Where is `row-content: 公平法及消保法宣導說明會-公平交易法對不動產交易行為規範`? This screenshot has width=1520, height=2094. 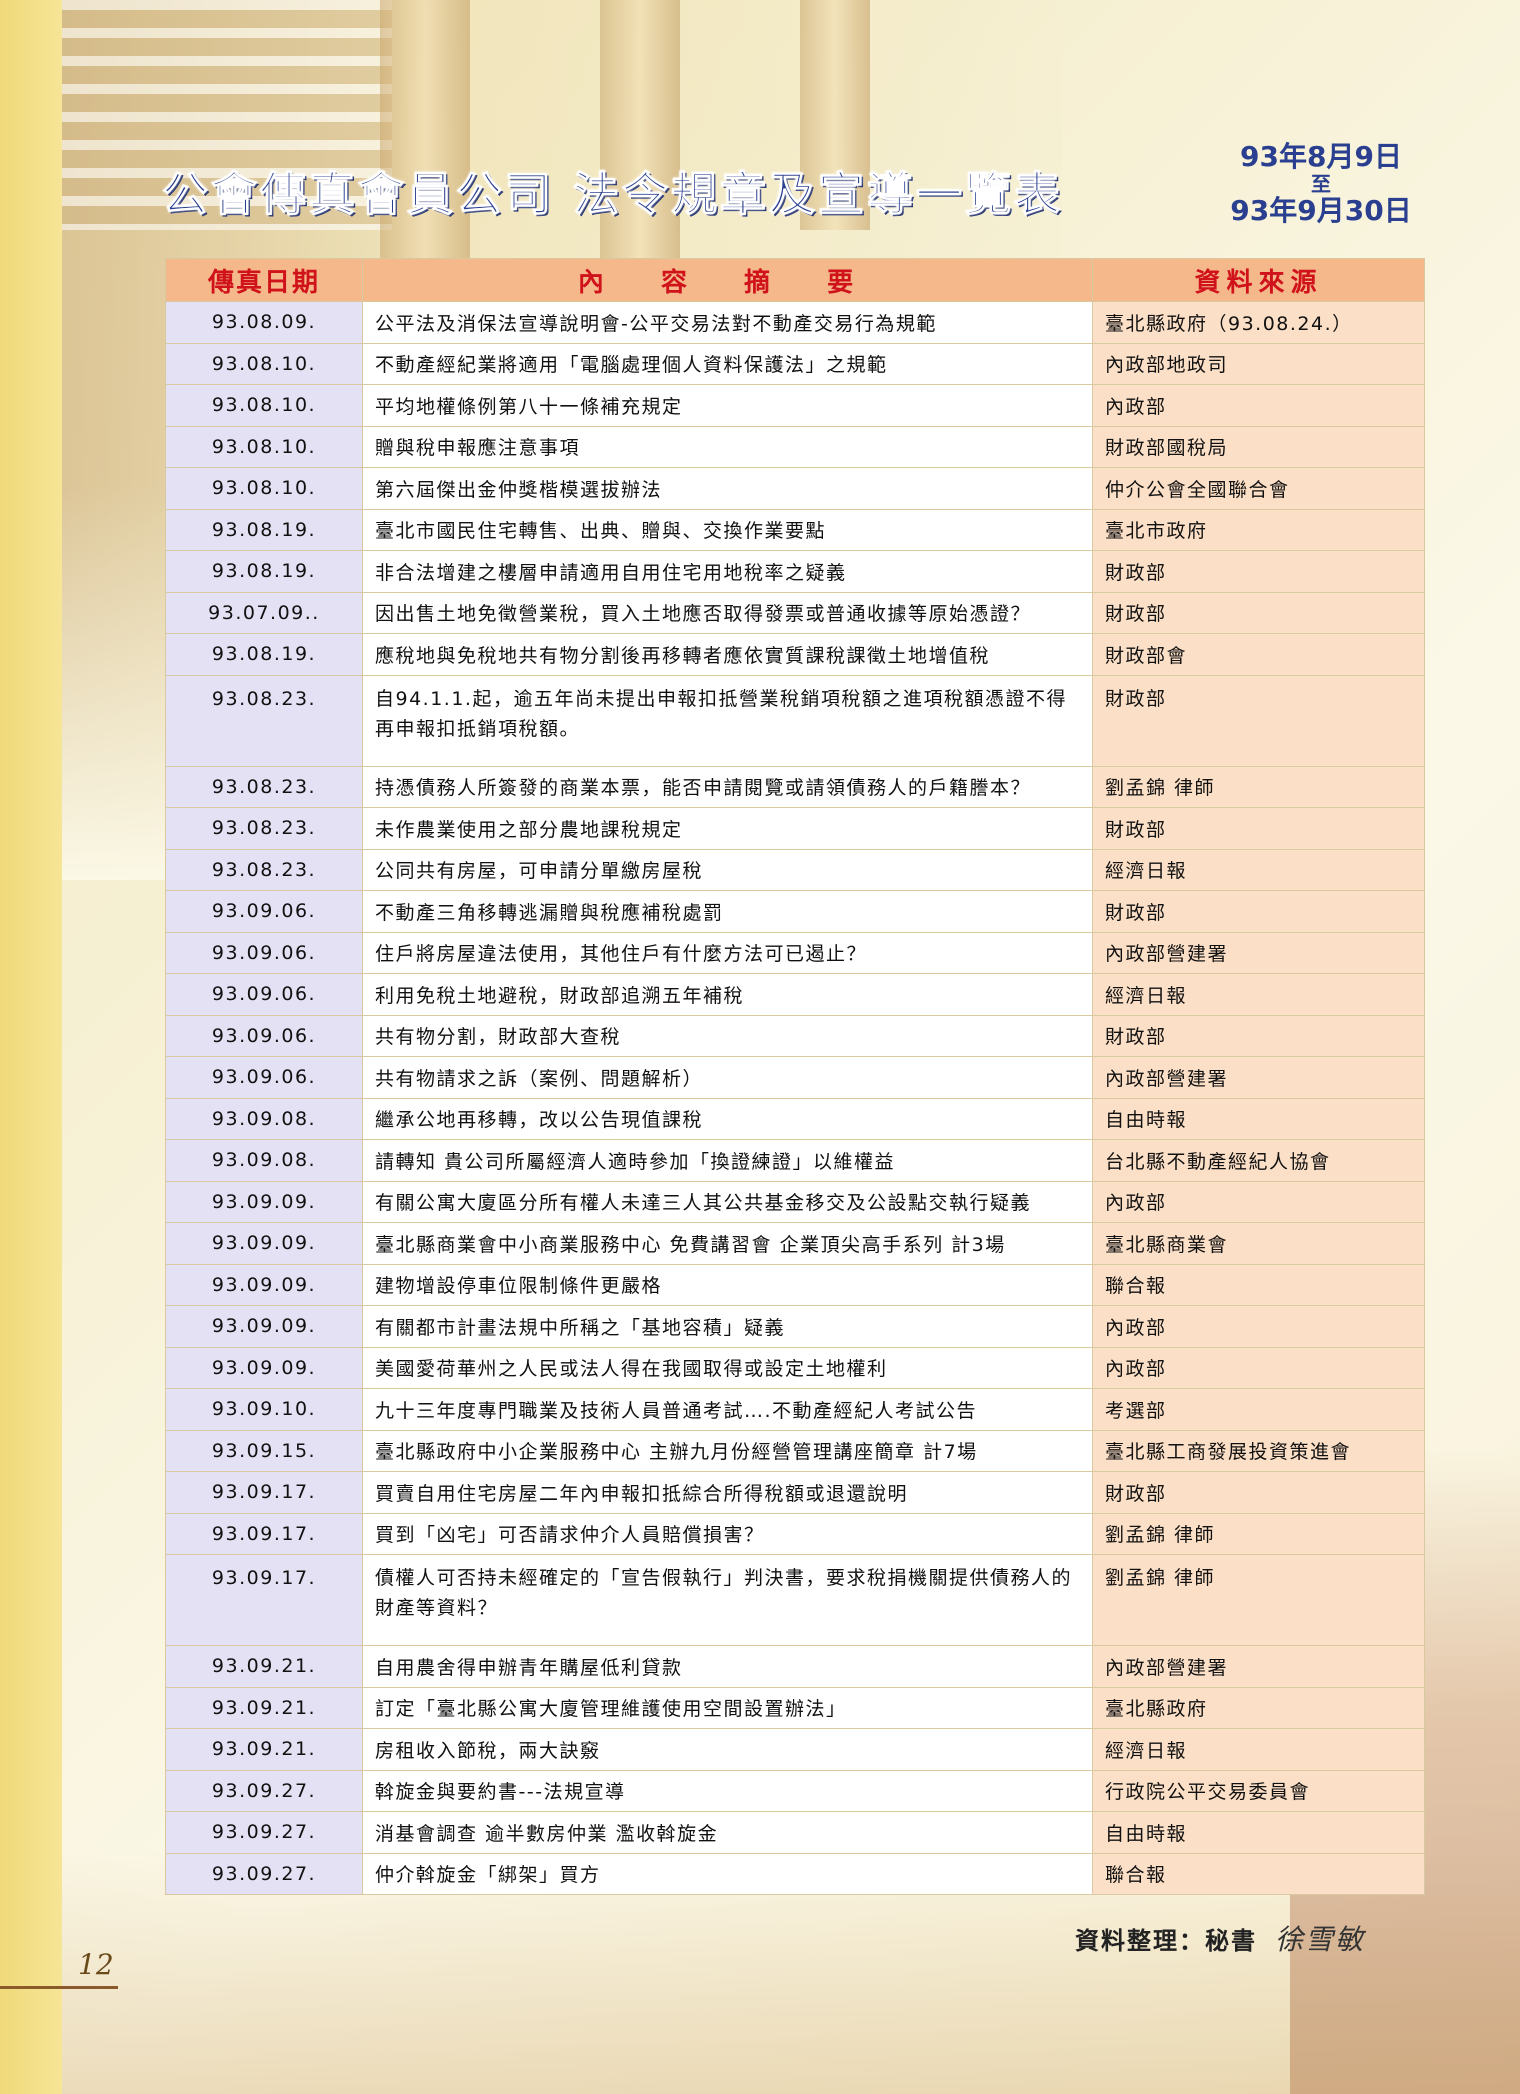
row-content: 公平法及消保法宣導說明會-公平交易法對不動產交易行為規範 is located at coordinates (727, 322).